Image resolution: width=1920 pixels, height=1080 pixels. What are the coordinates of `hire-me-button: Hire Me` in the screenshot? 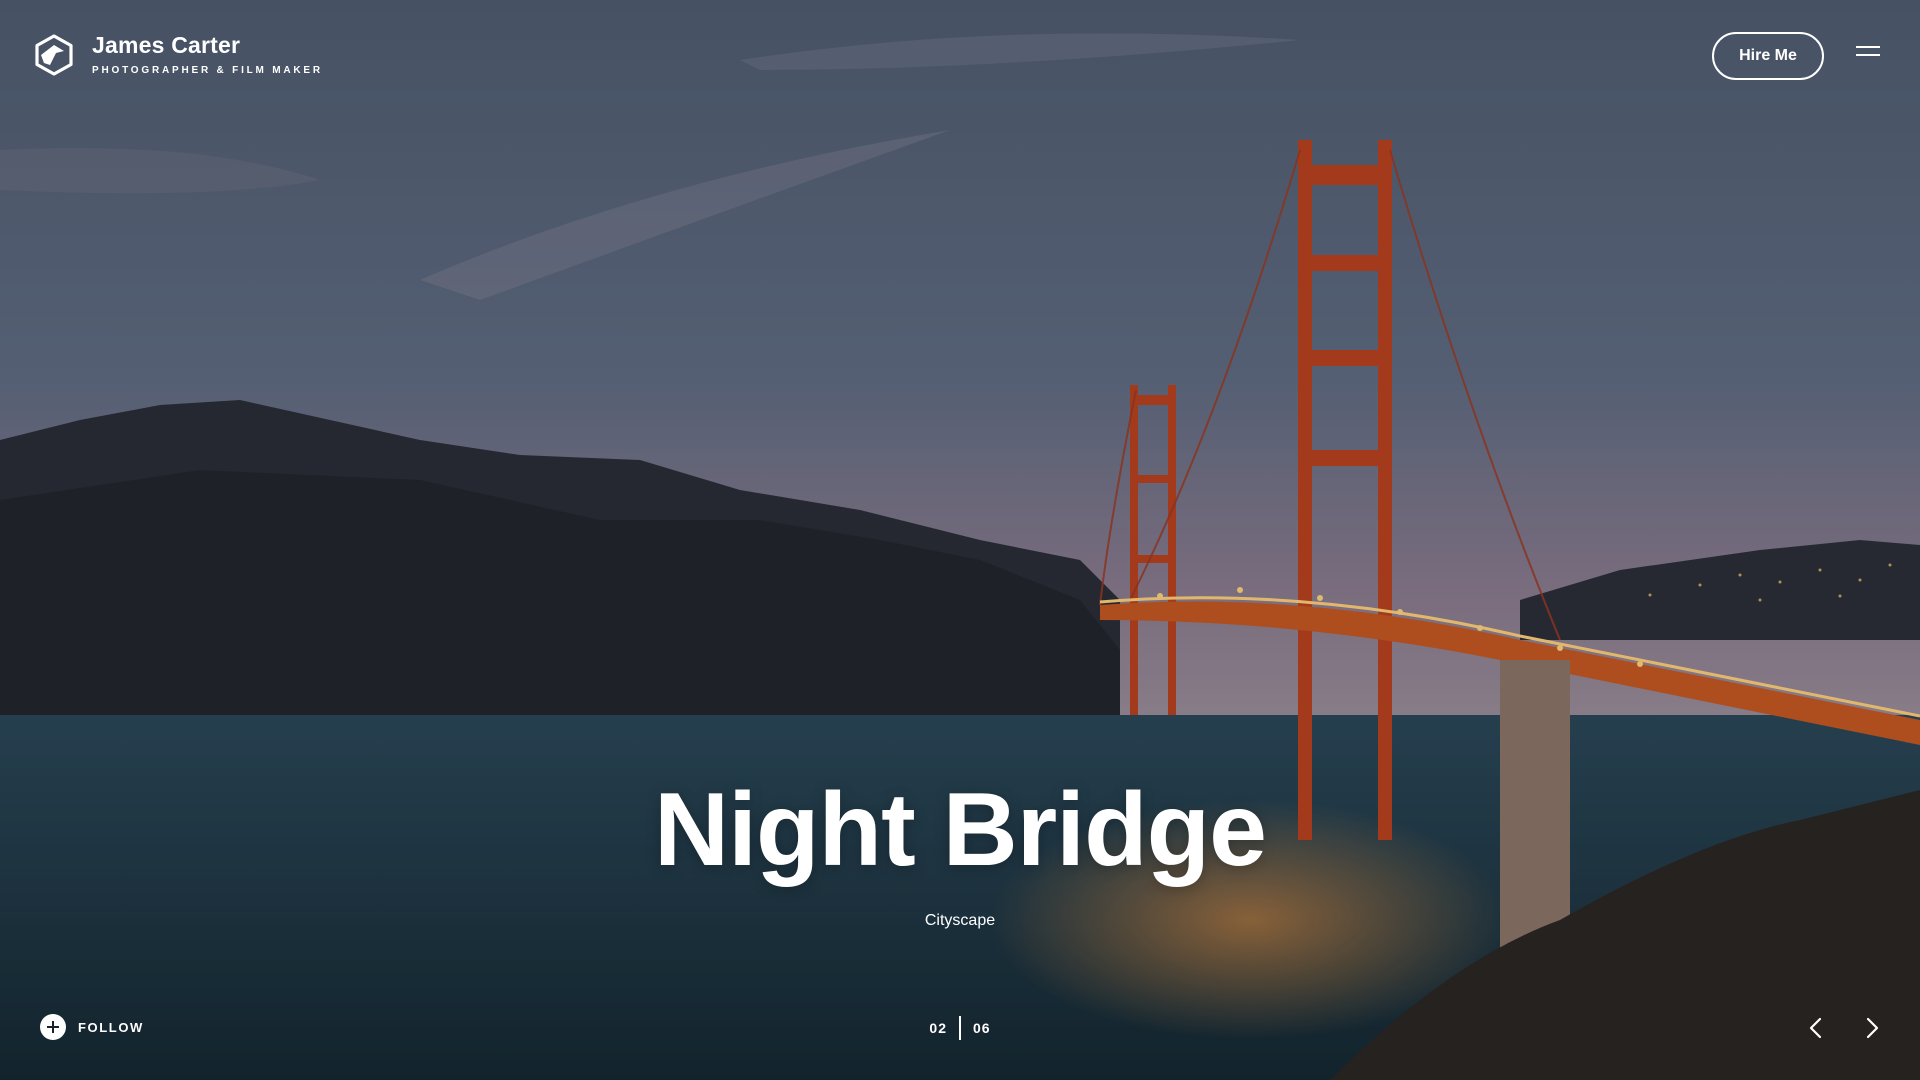 It's located at (1768, 56).